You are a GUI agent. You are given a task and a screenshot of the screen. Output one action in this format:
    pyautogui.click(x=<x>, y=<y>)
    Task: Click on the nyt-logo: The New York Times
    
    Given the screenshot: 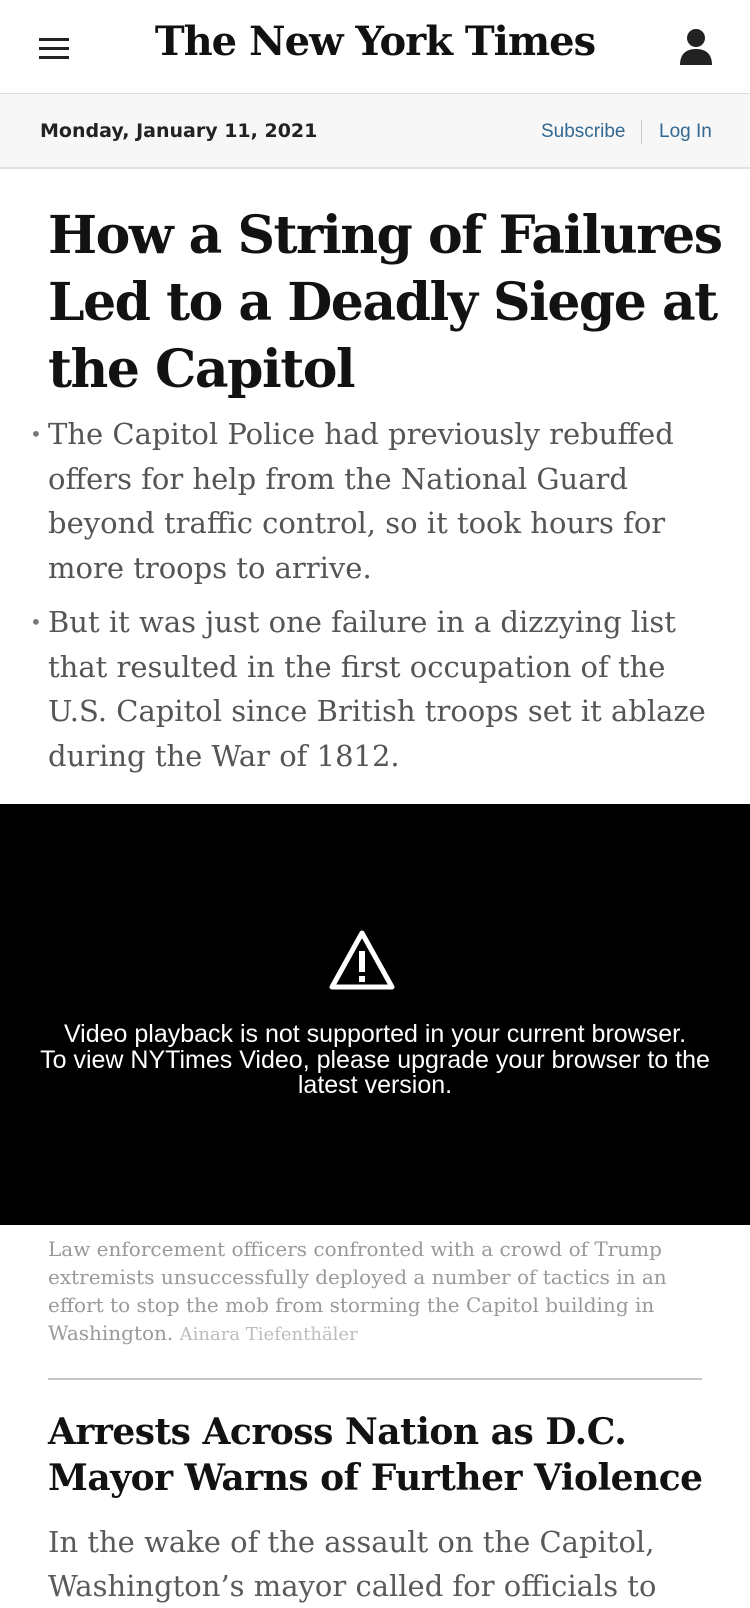 What is the action you would take?
    pyautogui.click(x=375, y=41)
    